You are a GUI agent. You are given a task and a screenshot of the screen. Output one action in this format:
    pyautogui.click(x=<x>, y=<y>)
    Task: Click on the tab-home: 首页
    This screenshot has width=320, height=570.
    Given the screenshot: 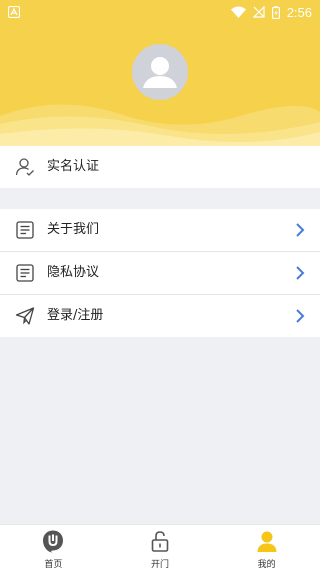 What is the action you would take?
    pyautogui.click(x=53, y=547)
    